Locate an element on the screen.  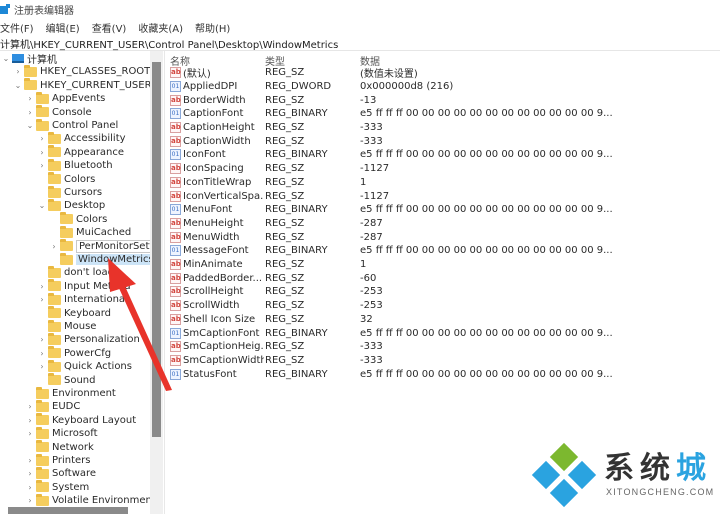
tree-scrollbar-thumb is located at coordinates (156, 249).